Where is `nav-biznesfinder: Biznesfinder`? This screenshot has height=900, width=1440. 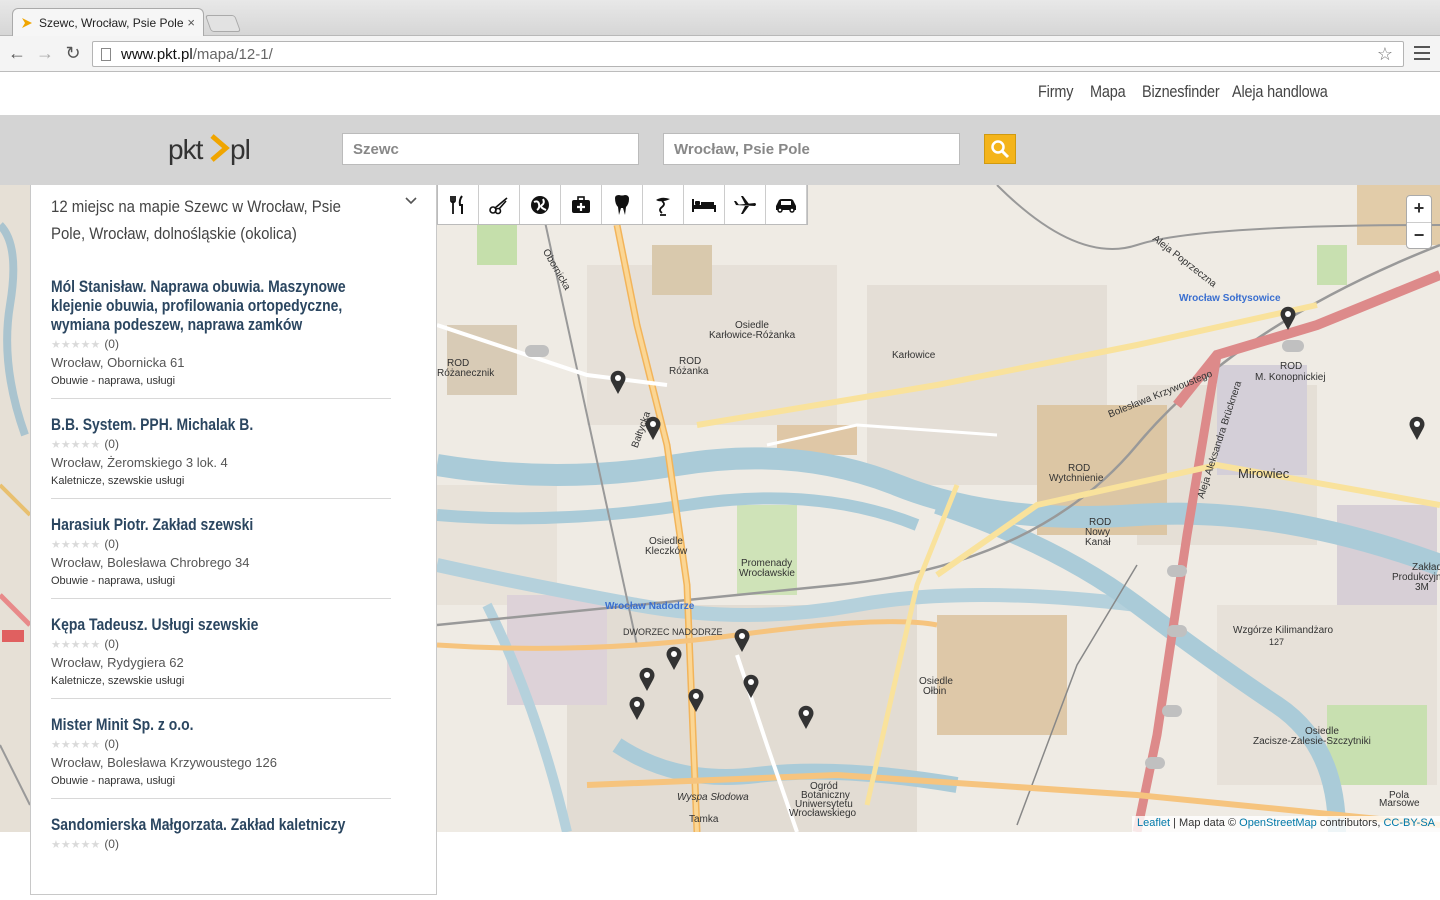 nav-biznesfinder: Biznesfinder is located at coordinates (1181, 92).